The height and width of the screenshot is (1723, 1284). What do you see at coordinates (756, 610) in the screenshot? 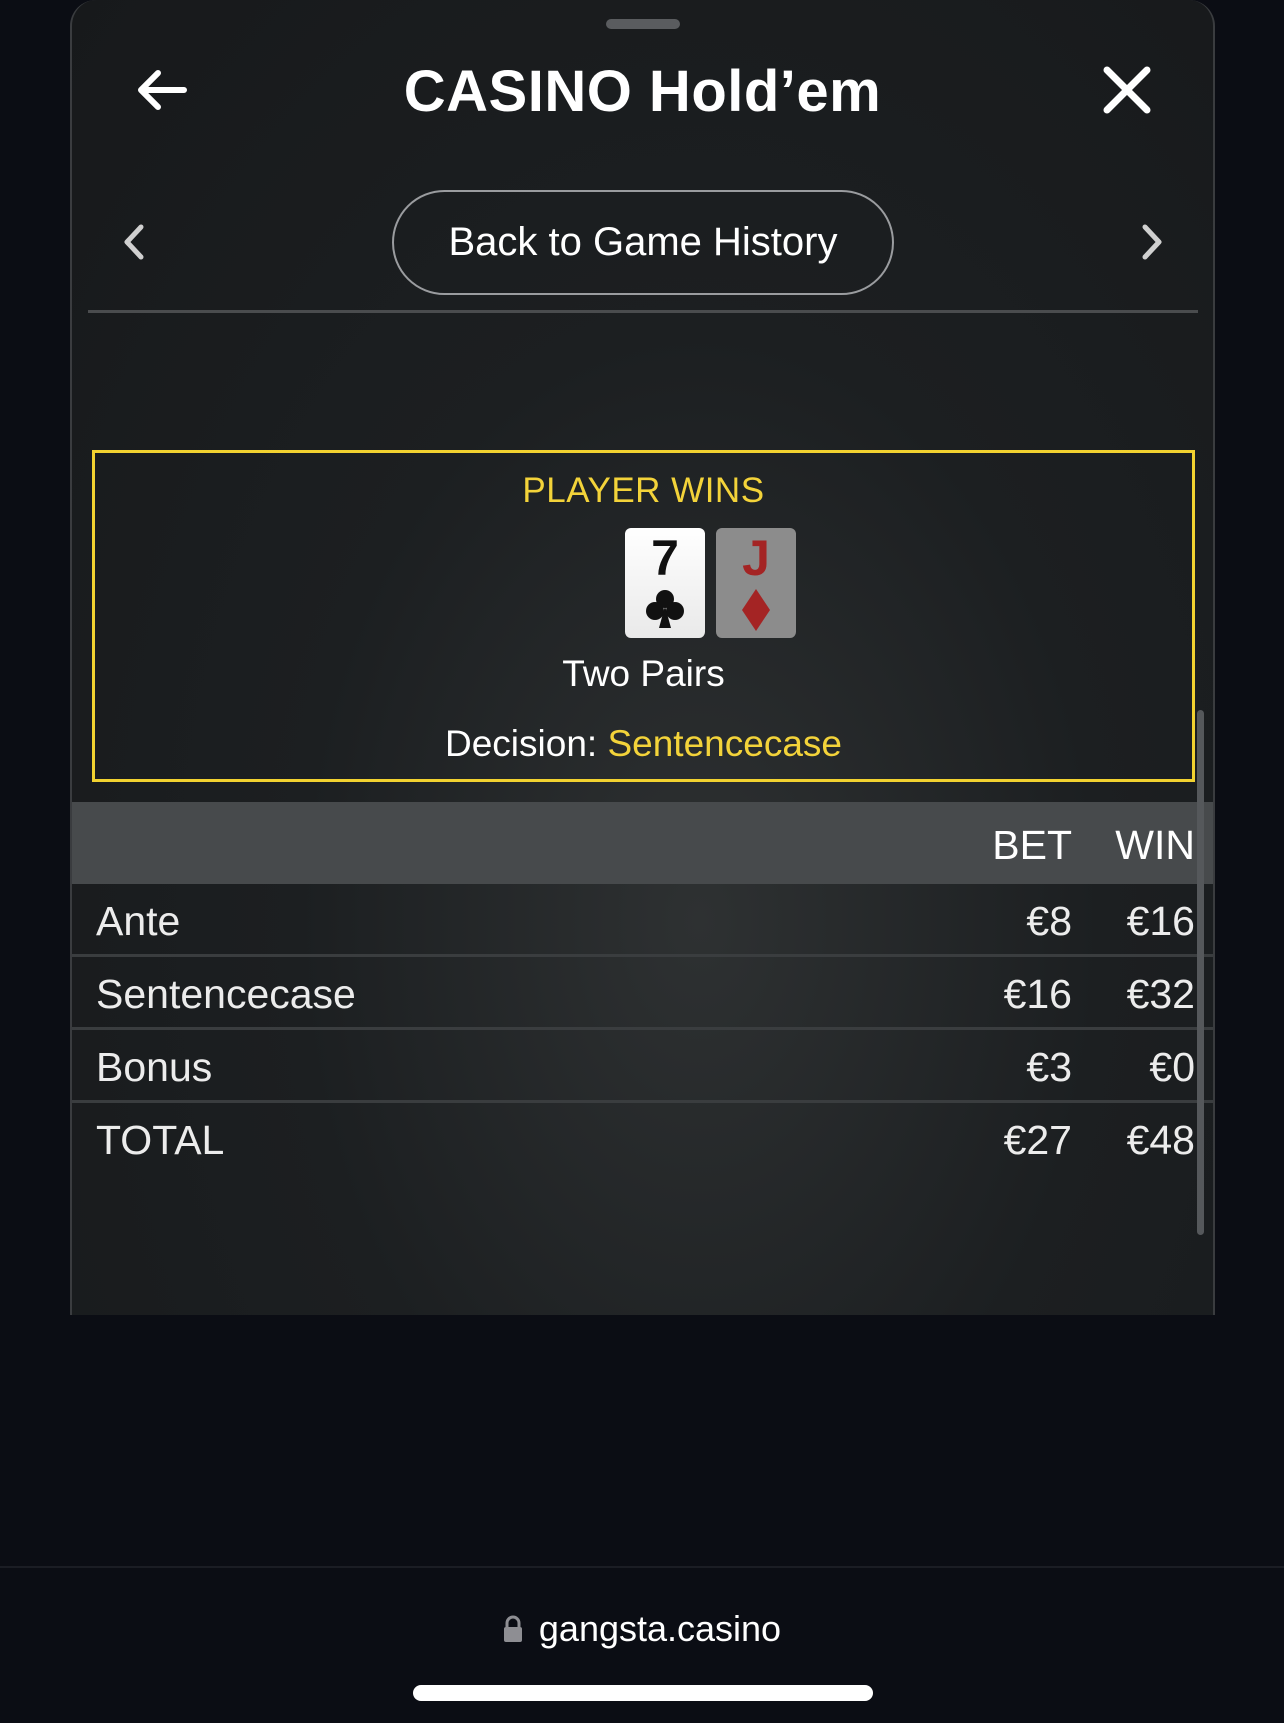
I see `diamond-suit-icon` at bounding box center [756, 610].